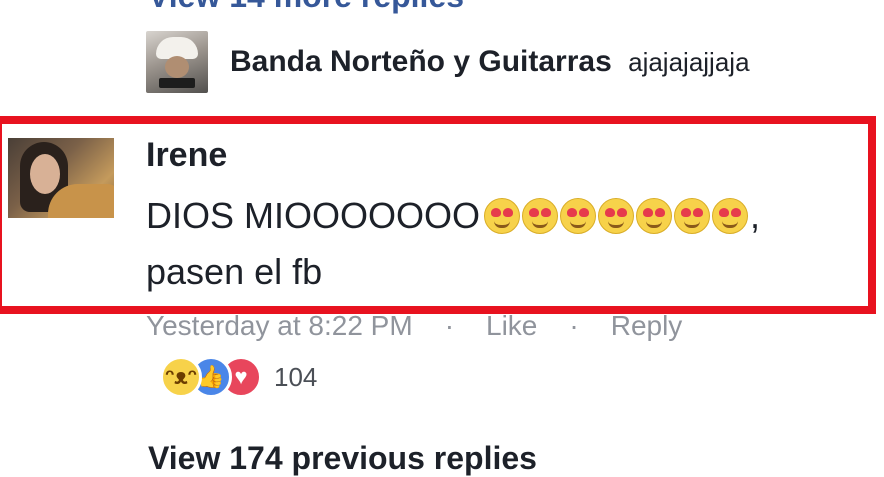 The height and width of the screenshot is (477, 884). Describe the element at coordinates (279, 326) in the screenshot. I see `comment-timestamp: Yesterday at 8:22 PM` at that location.